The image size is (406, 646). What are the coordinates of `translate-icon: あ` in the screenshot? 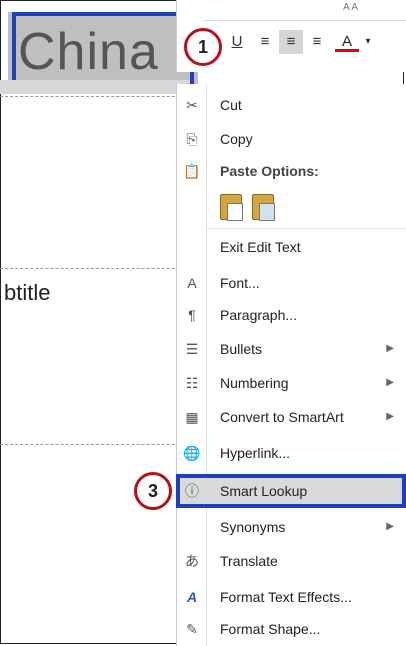 It's located at (192, 561).